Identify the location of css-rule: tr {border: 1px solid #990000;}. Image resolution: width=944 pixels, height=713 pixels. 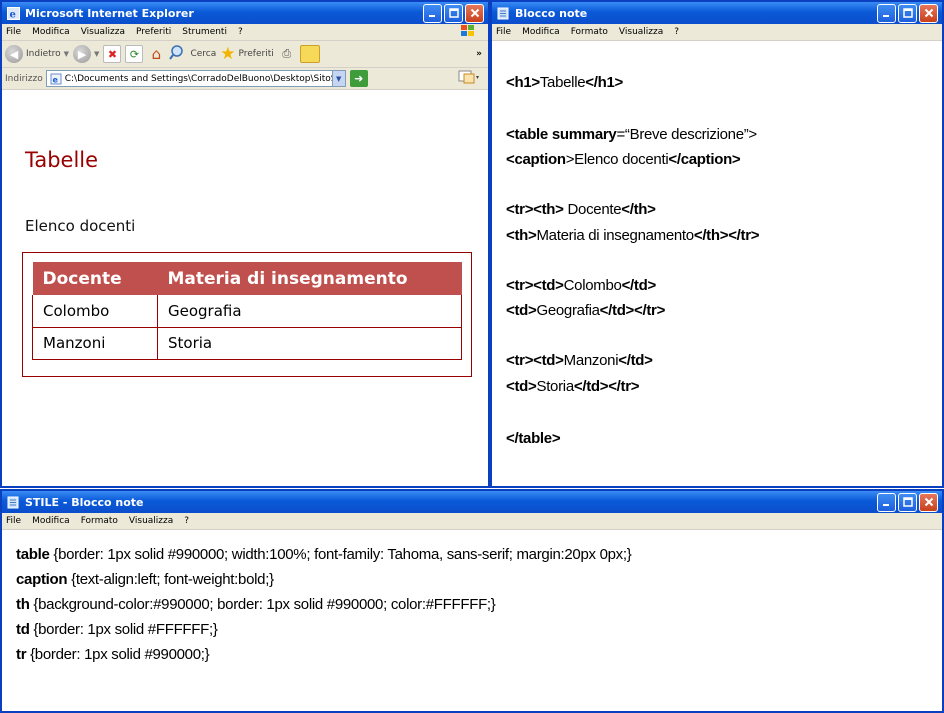
(113, 654).